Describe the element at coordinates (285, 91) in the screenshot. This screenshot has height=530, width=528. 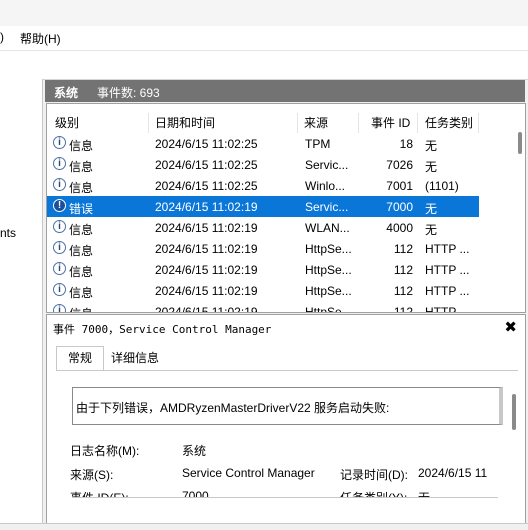
I see `log-header-bar: 系统 事件数: 693` at that location.